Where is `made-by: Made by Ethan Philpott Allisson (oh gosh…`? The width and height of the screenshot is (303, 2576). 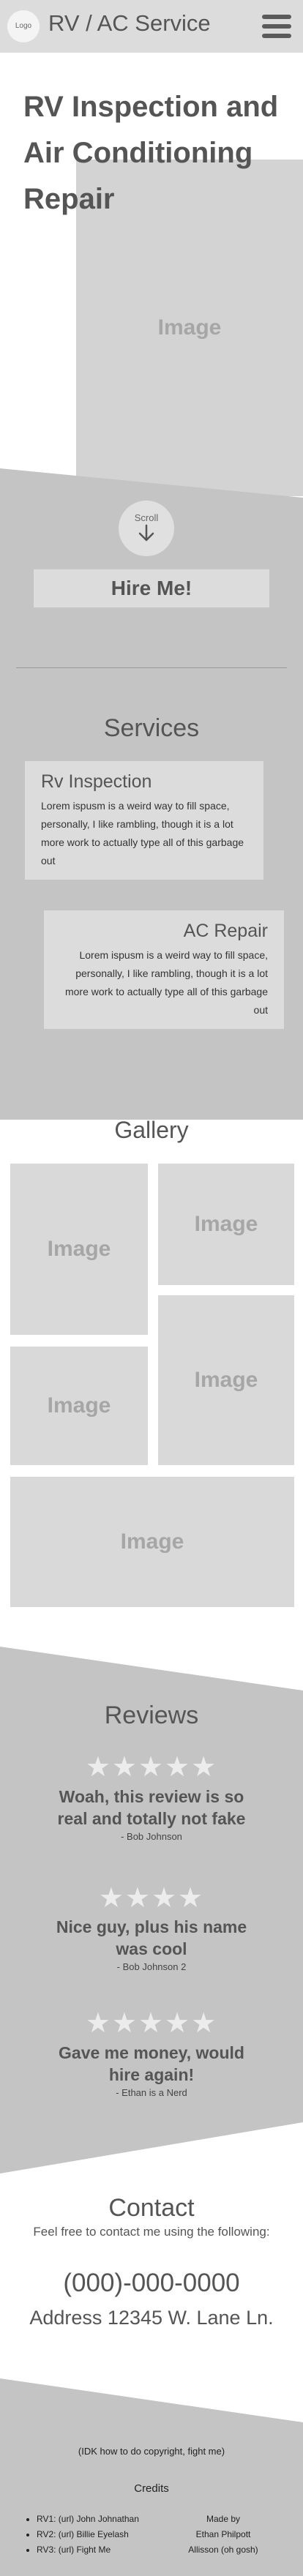 made-by: Made by Ethan Philpott Allisson (oh gosh… is located at coordinates (223, 2535).